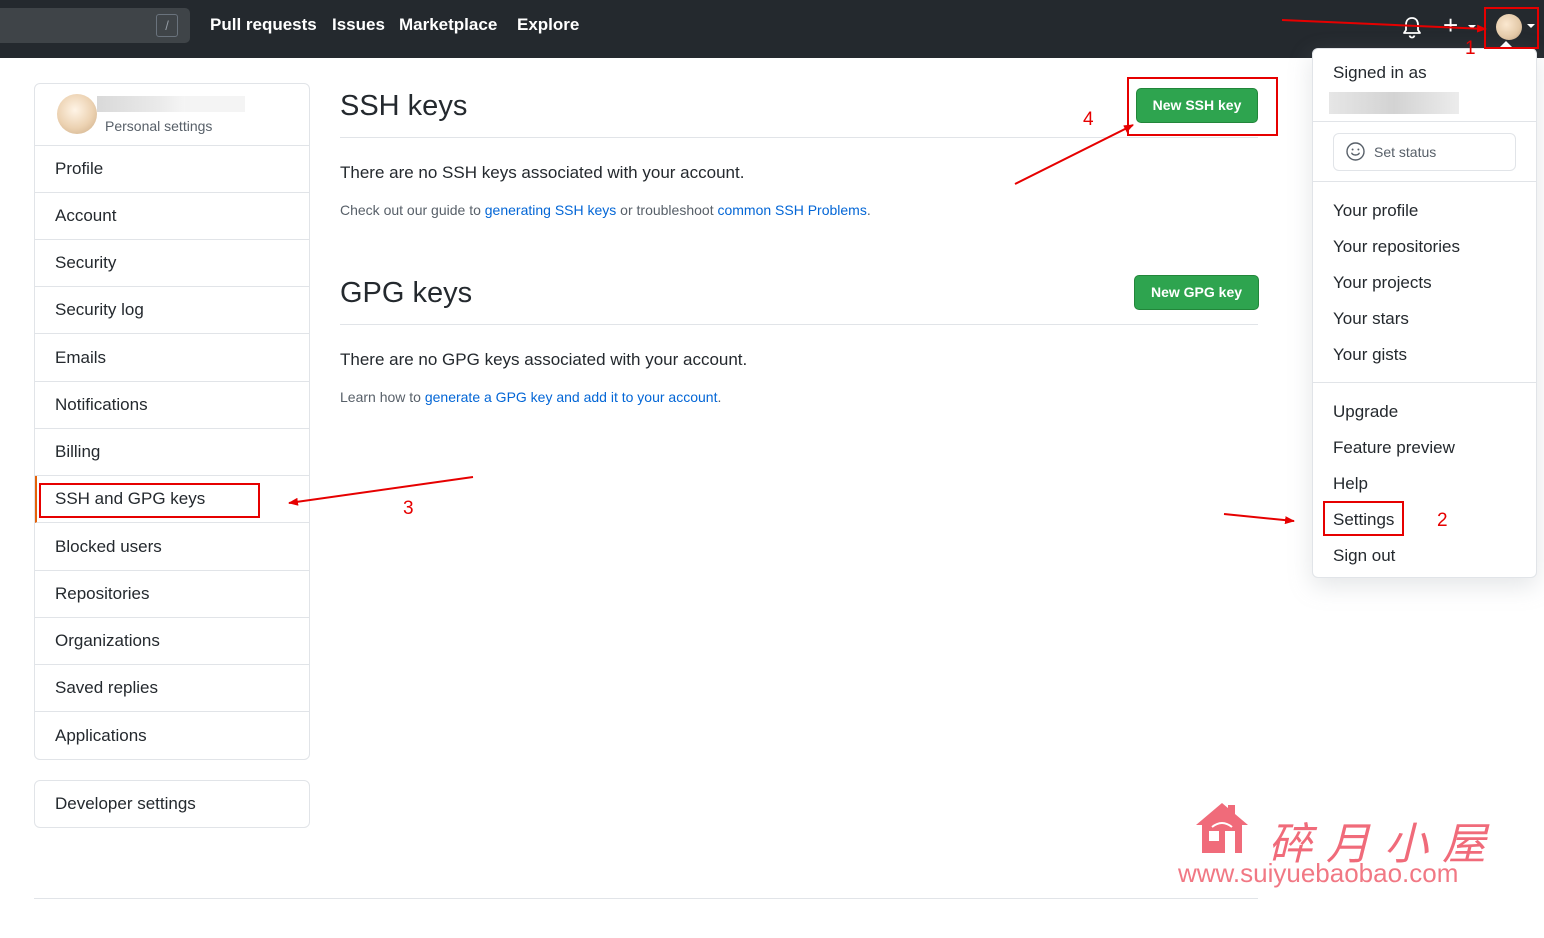 Image resolution: width=1544 pixels, height=938 pixels. Describe the element at coordinates (1318, 873) in the screenshot. I see `watermark-url: www.suiyuebaobao.com` at that location.